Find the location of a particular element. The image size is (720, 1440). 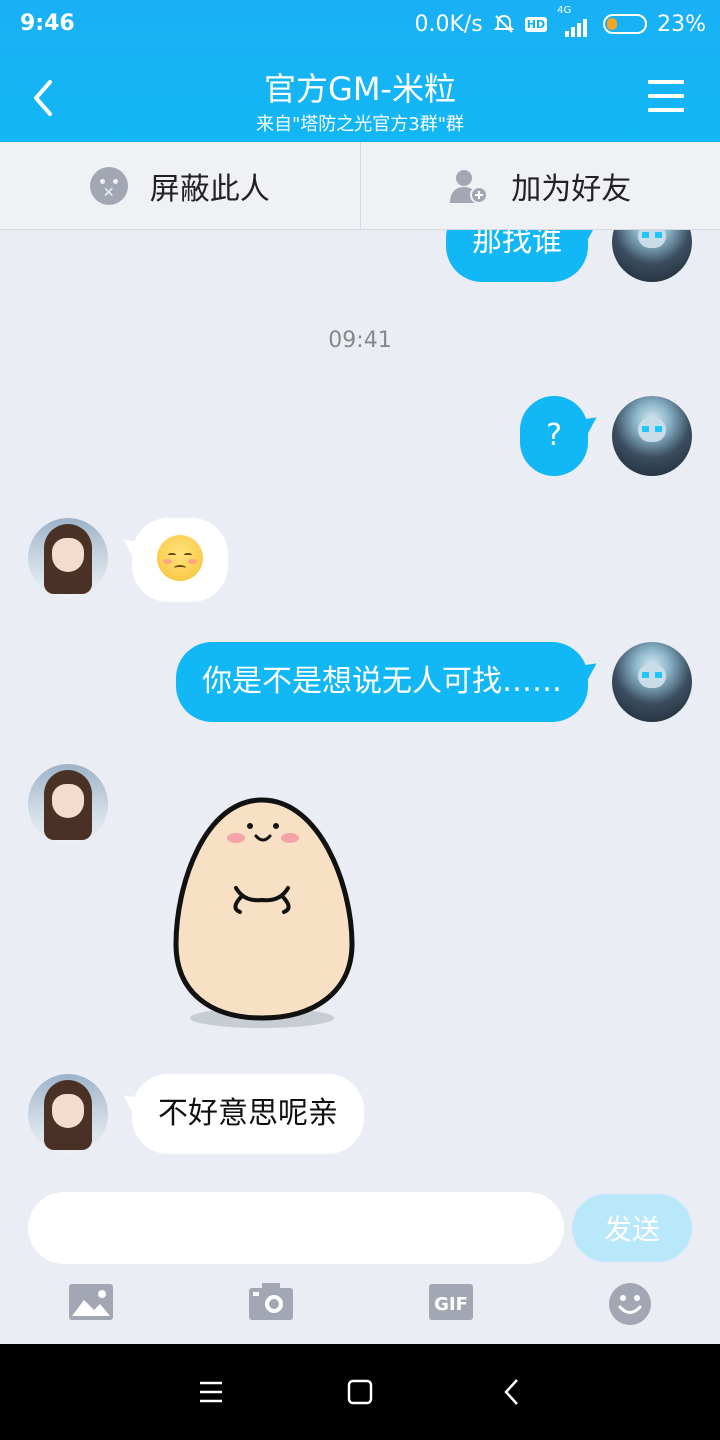

menu-lines-icon is located at coordinates (211, 1392).